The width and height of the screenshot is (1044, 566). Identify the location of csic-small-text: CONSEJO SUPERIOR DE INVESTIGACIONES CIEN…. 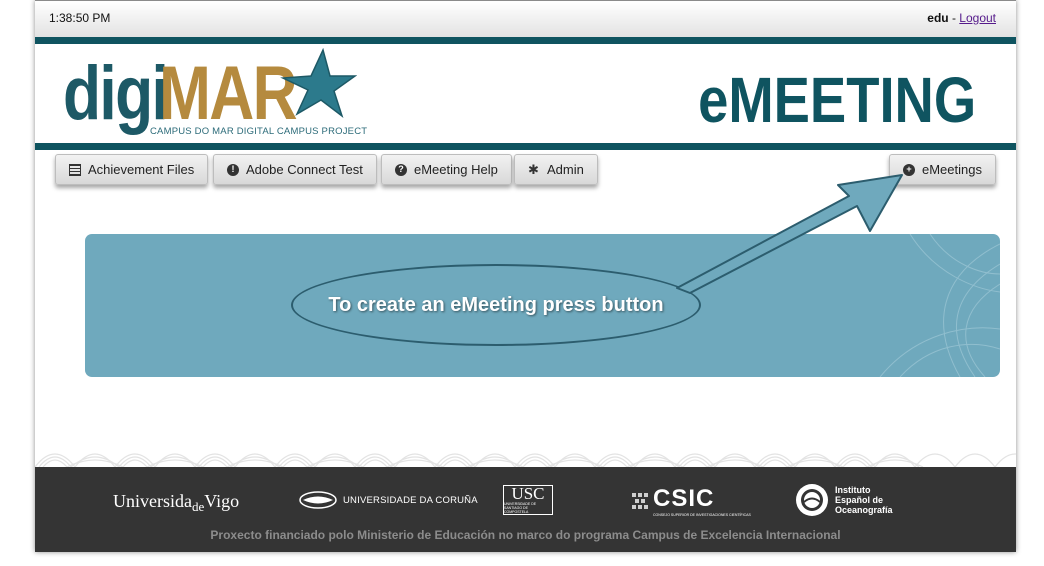
(702, 515).